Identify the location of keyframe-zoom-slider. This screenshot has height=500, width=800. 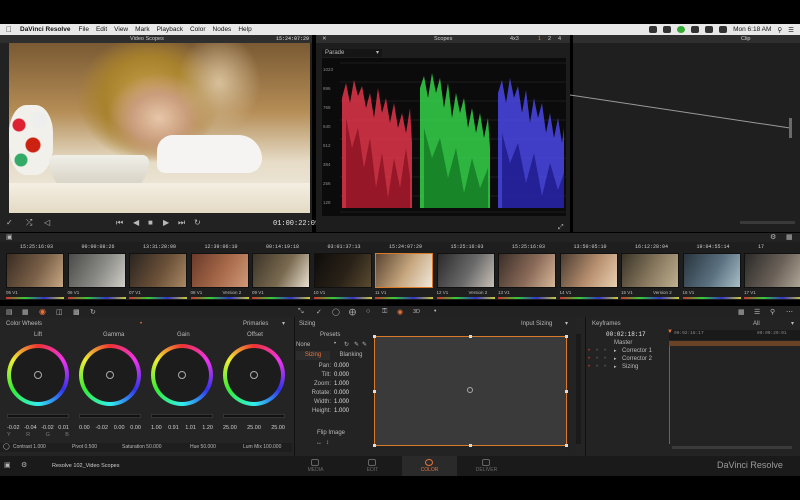
(732, 447).